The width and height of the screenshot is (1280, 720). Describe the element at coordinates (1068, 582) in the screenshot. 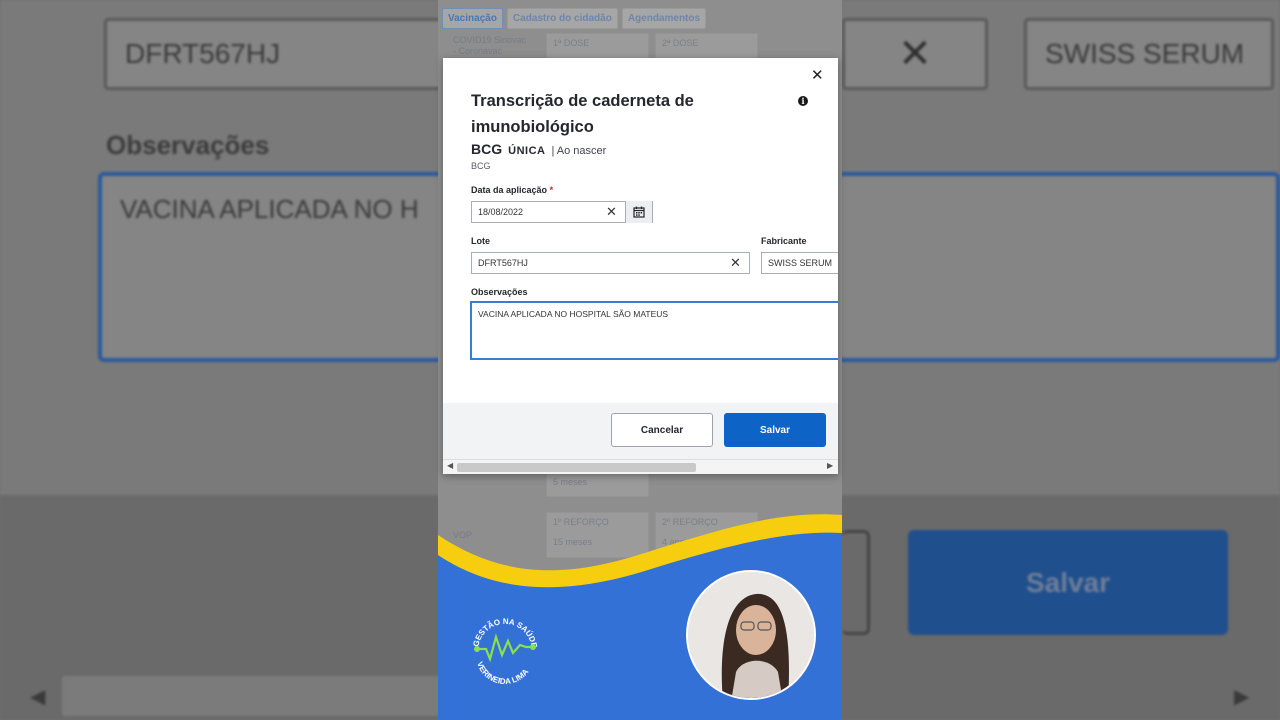

I see `bg-save-button: Salvar` at that location.